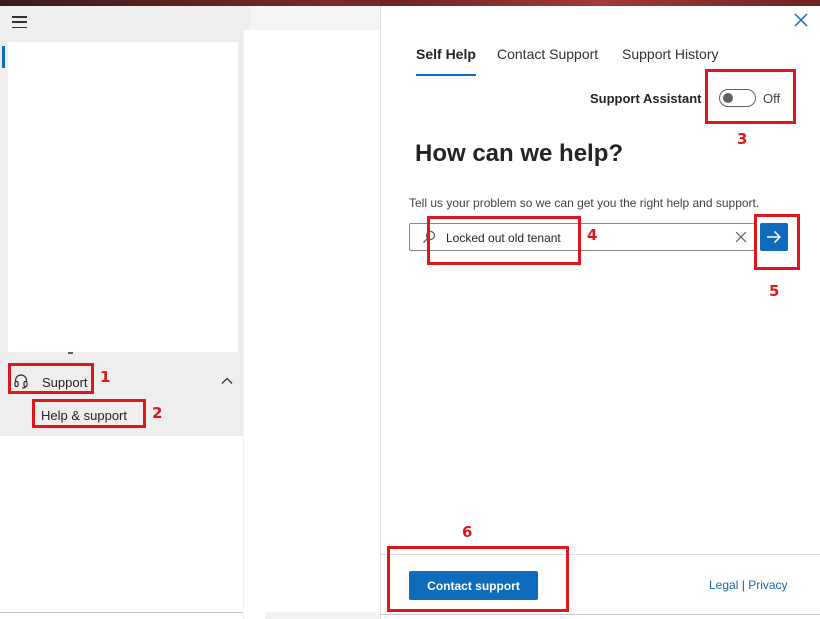  I want to click on toggle-knob, so click(728, 98).